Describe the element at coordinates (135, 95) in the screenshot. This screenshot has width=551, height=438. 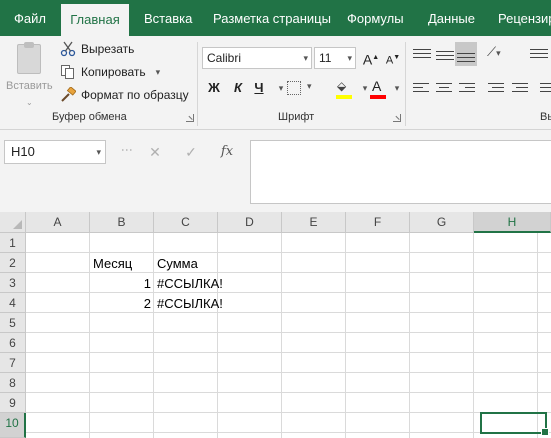
I see `format-painter-label: Формат по образцу` at that location.